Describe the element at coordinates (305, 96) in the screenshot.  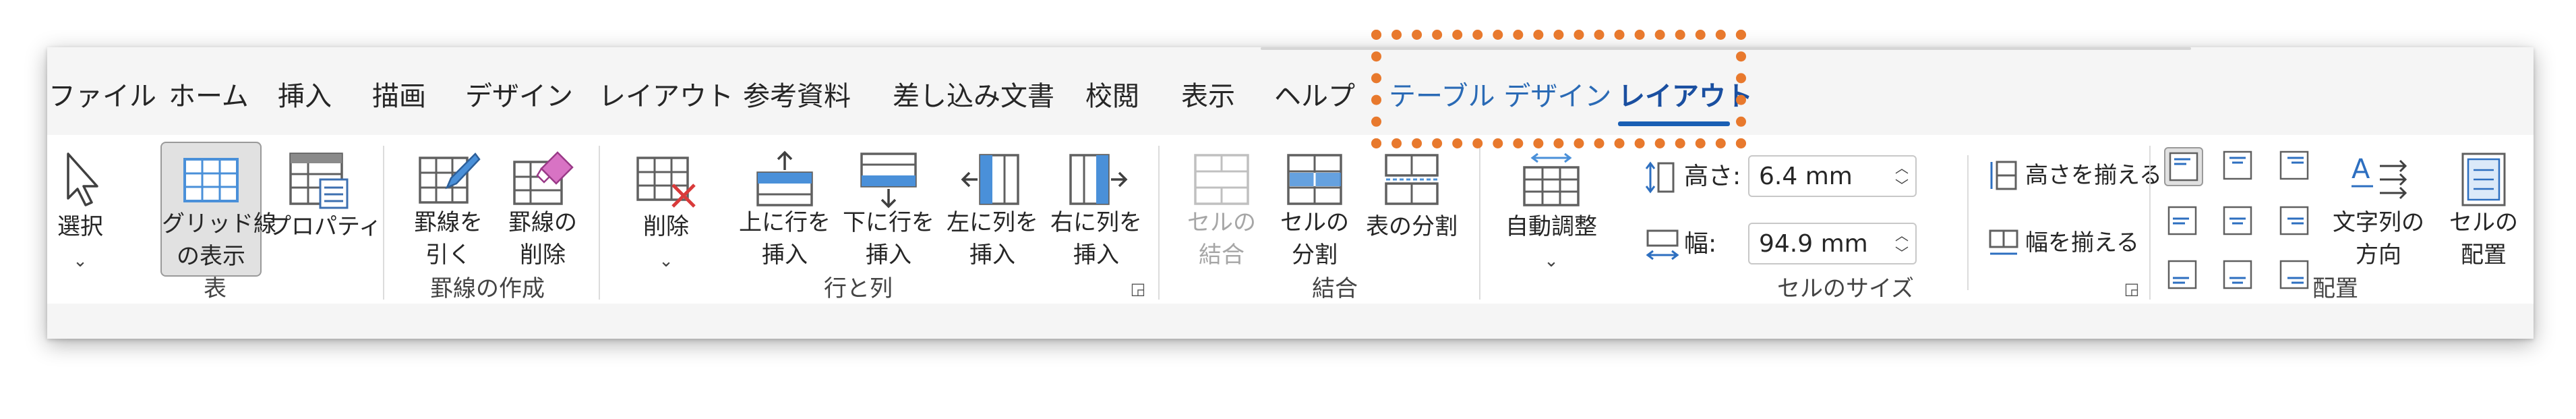
I see `tab-insert: 挿入` at that location.